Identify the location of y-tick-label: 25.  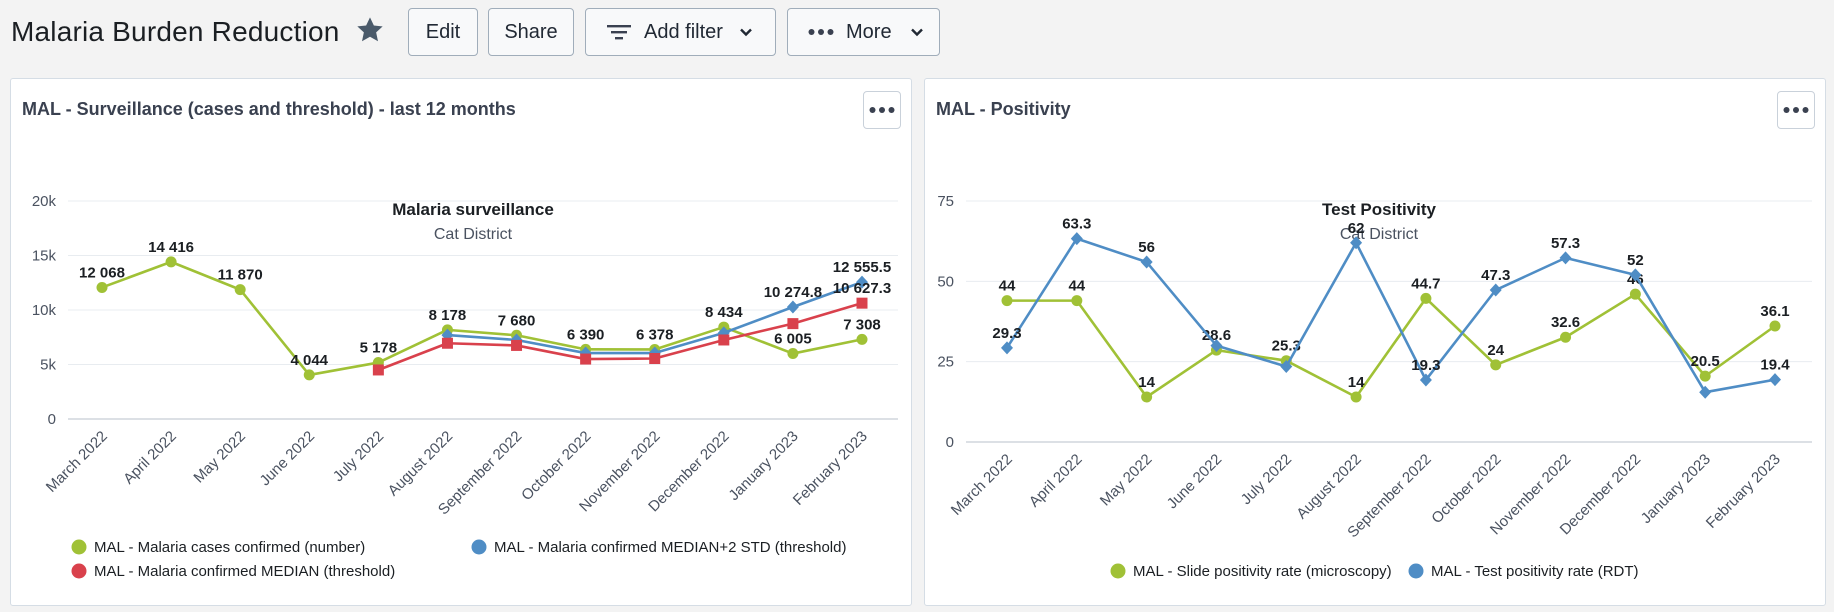
(945, 362).